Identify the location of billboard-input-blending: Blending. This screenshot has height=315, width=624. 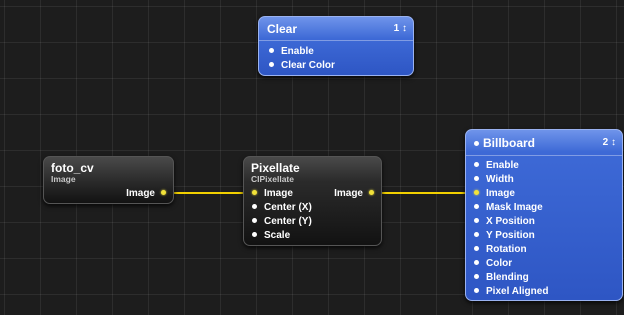
(501, 278).